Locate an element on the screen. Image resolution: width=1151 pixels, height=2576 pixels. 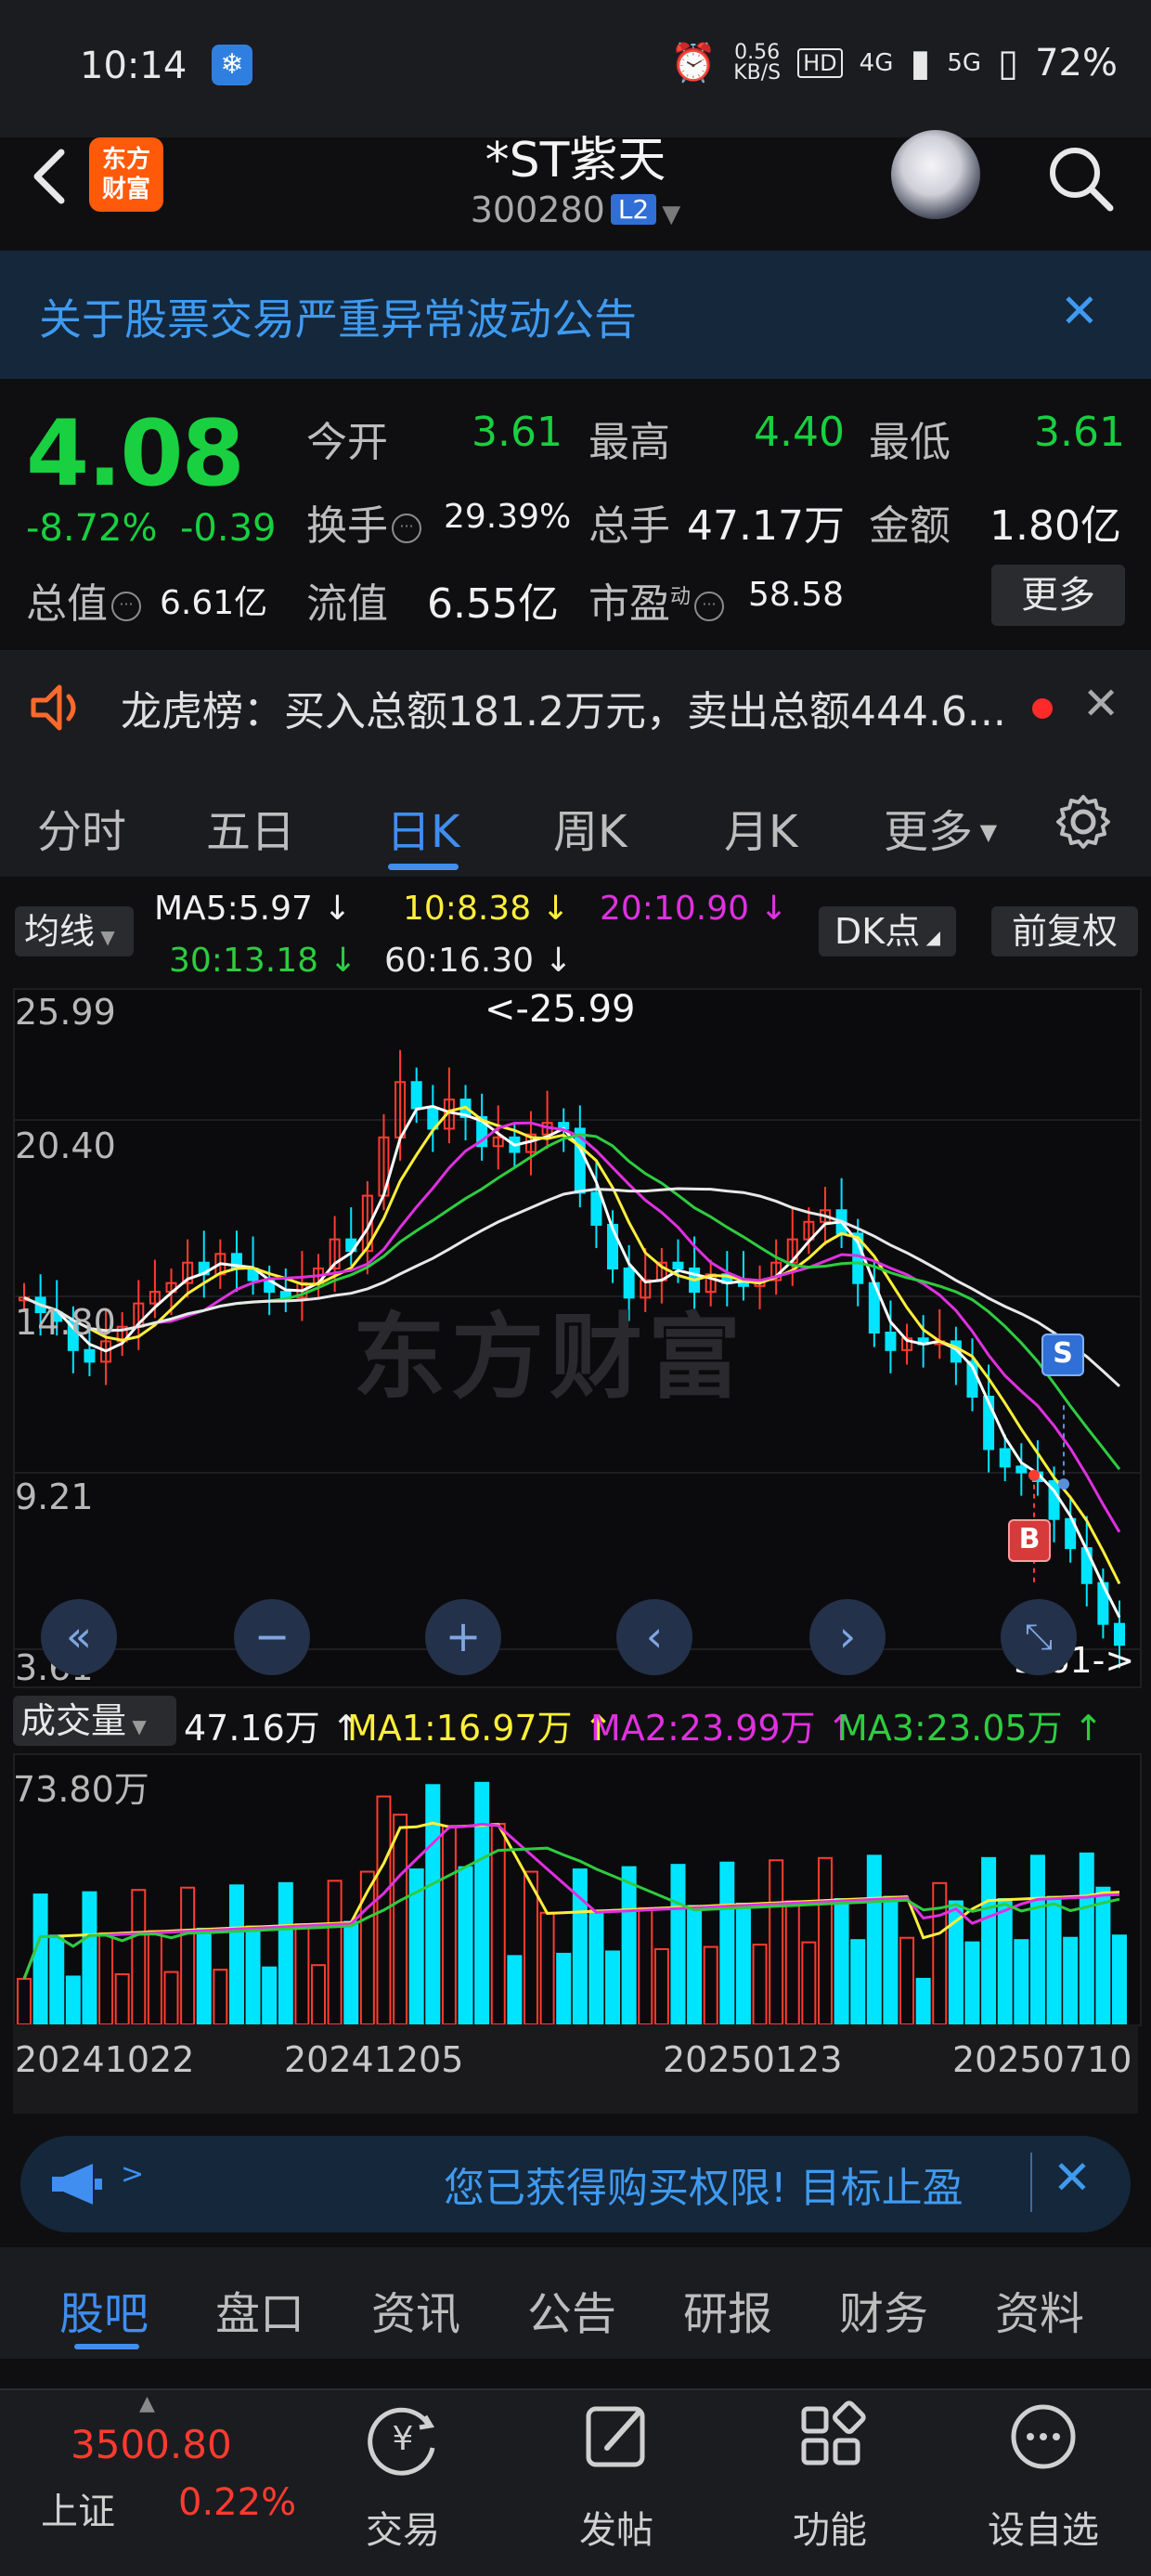
subtab-orderbook: 盘口 is located at coordinates (259, 2310).